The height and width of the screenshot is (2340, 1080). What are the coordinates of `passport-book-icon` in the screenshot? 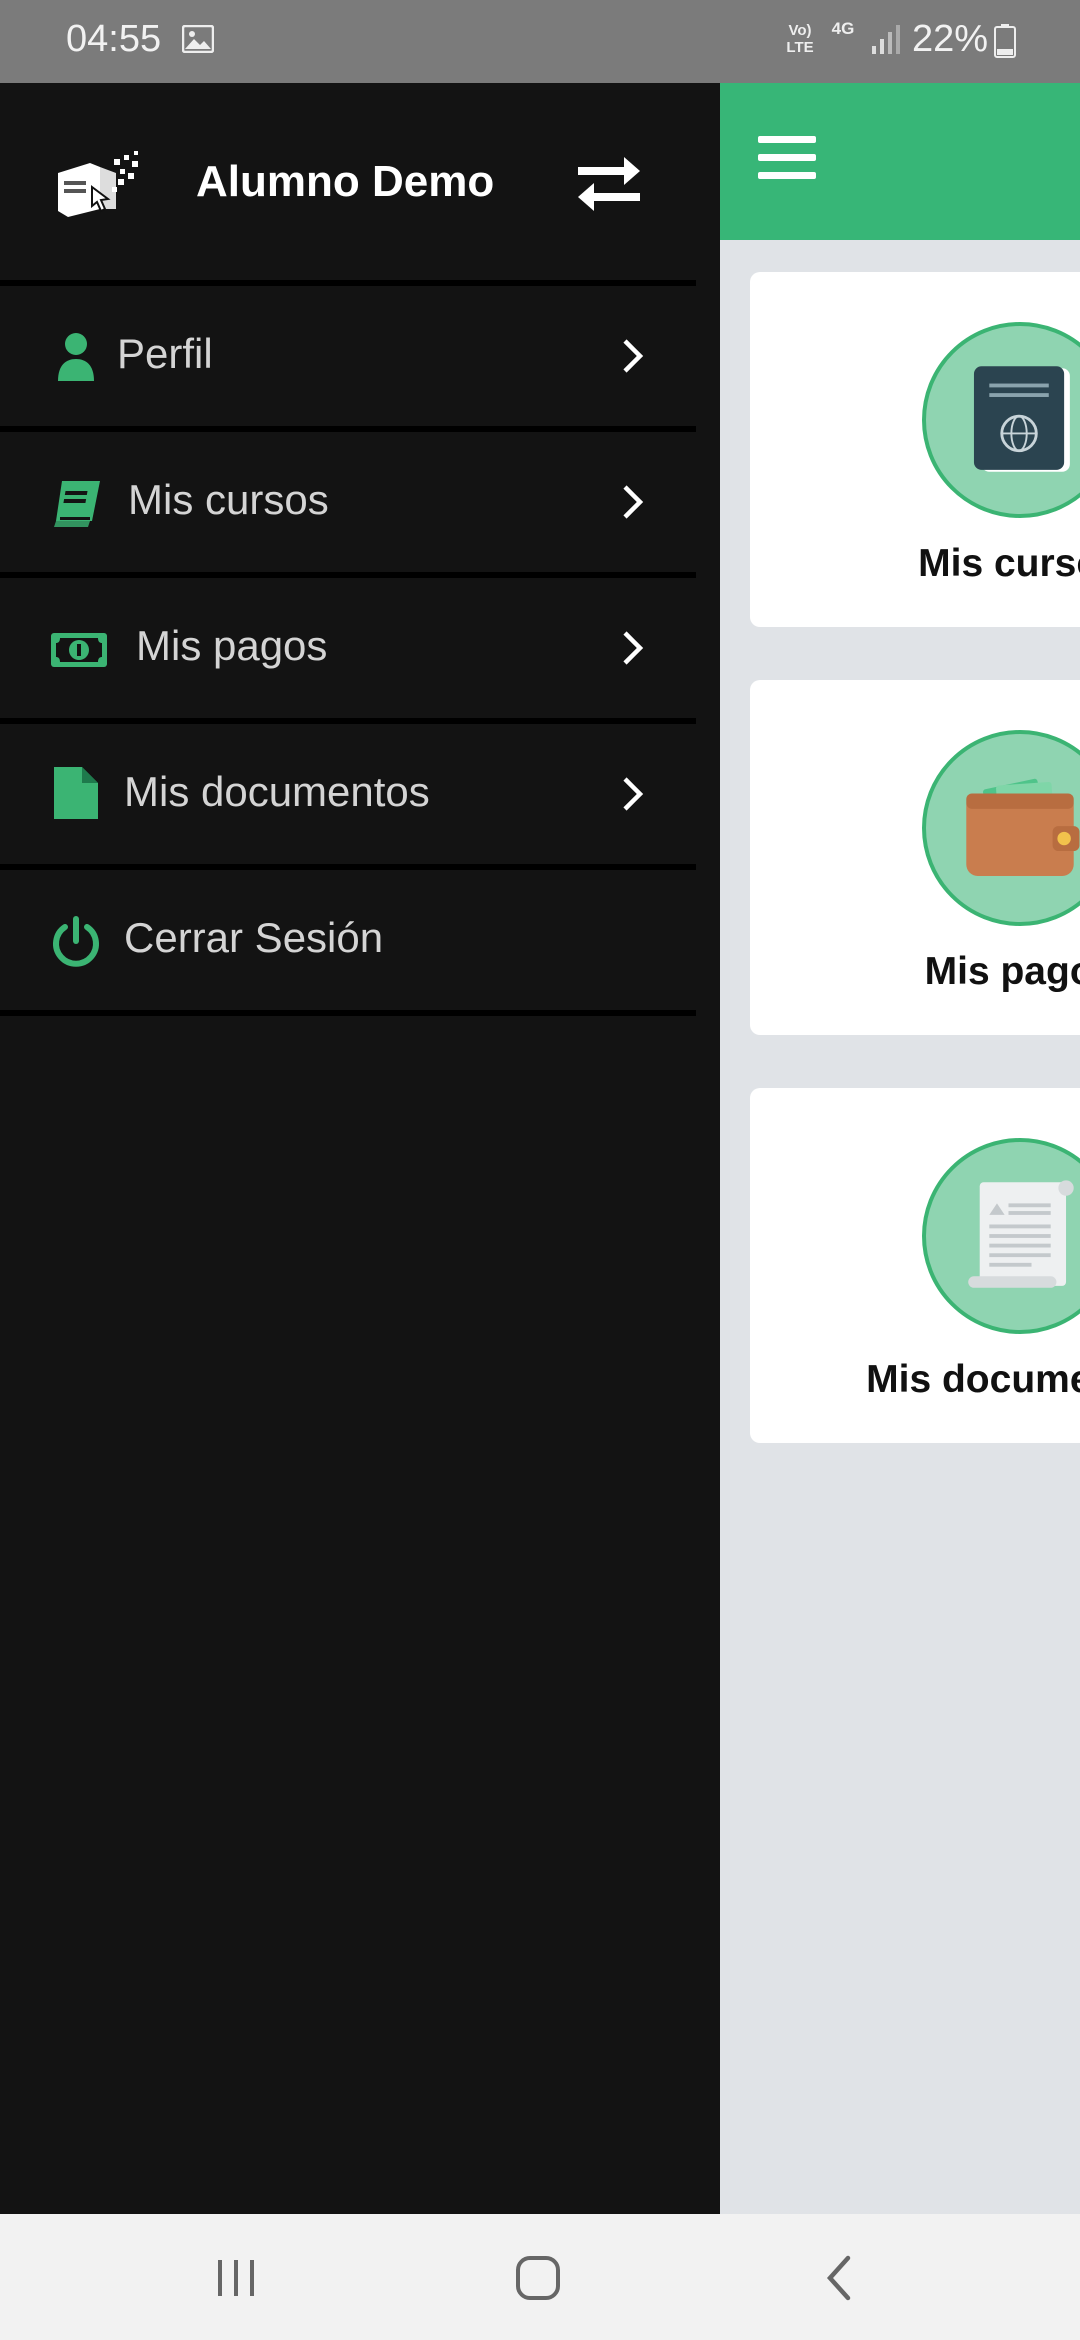 It's located at (1021, 419).